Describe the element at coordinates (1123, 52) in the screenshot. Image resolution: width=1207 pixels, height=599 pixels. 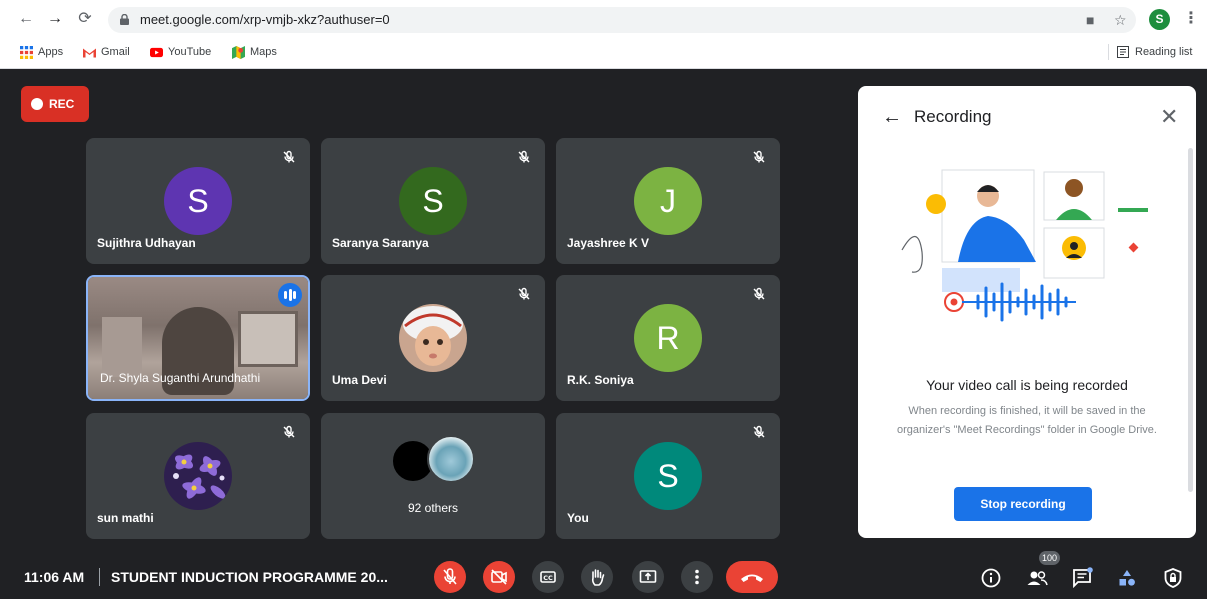
I see `reading-list-icon` at that location.